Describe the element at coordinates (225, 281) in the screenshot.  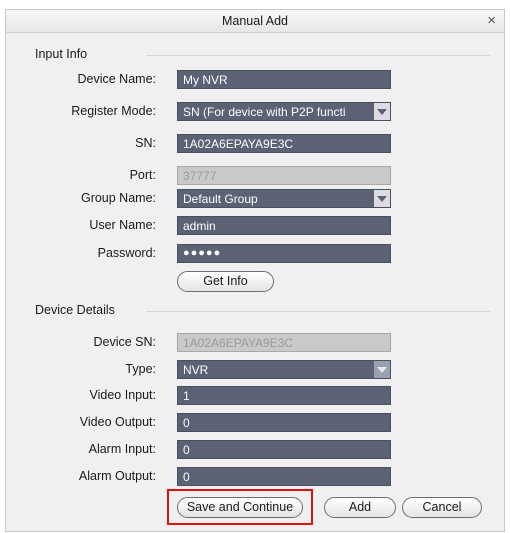
I see `get-info-button: Get Info` at that location.